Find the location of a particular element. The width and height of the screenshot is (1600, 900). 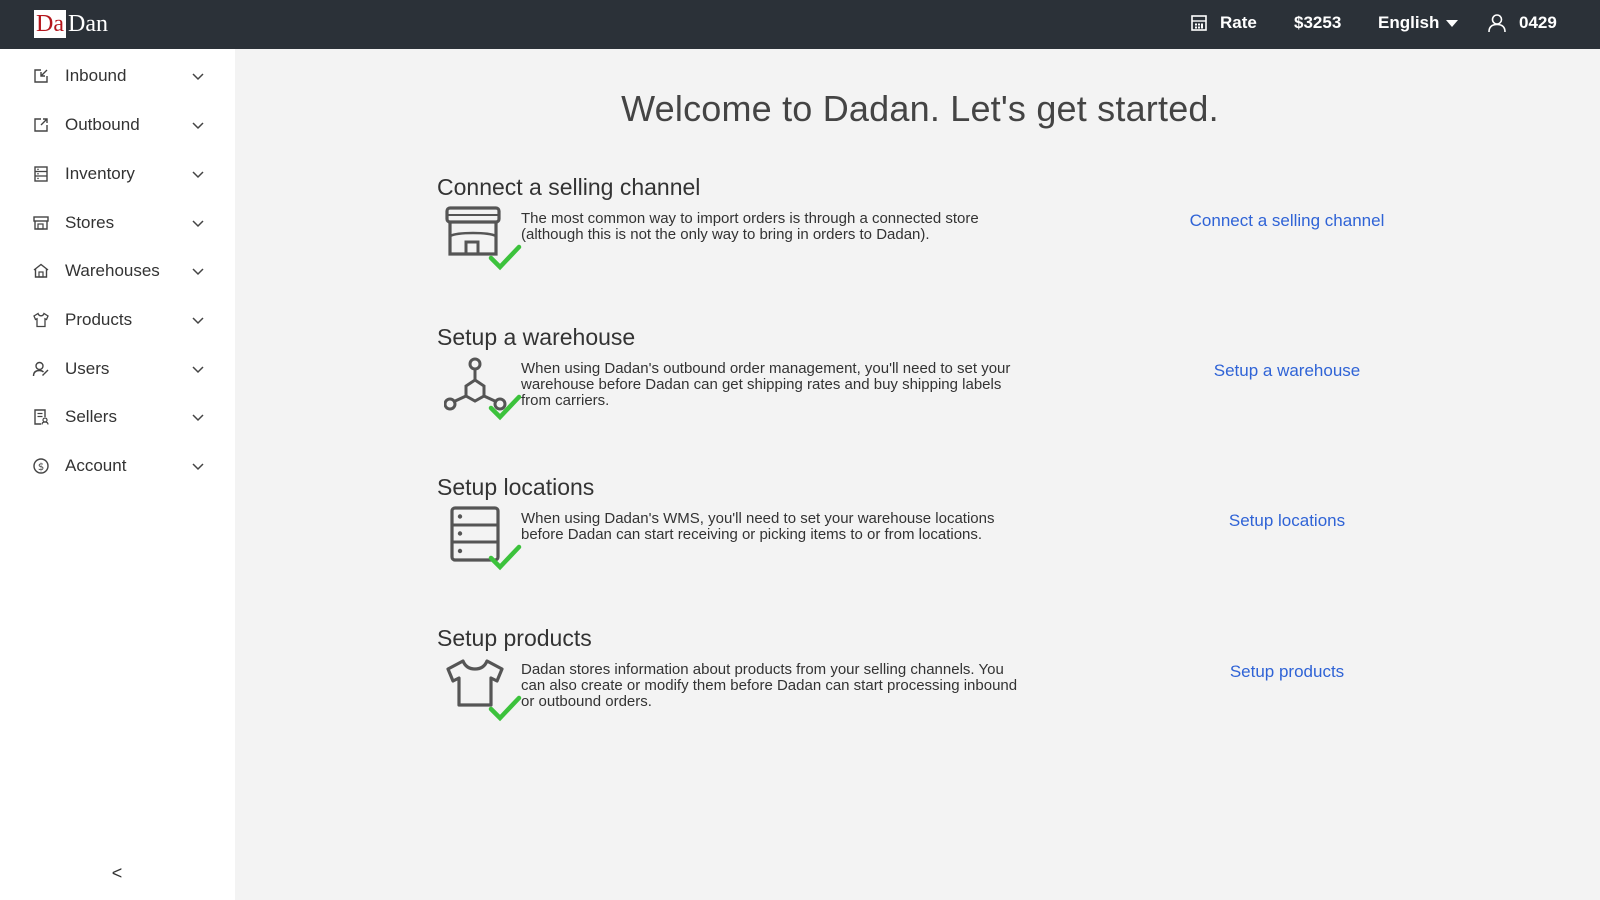

language-selector: English is located at coordinates (1418, 23).